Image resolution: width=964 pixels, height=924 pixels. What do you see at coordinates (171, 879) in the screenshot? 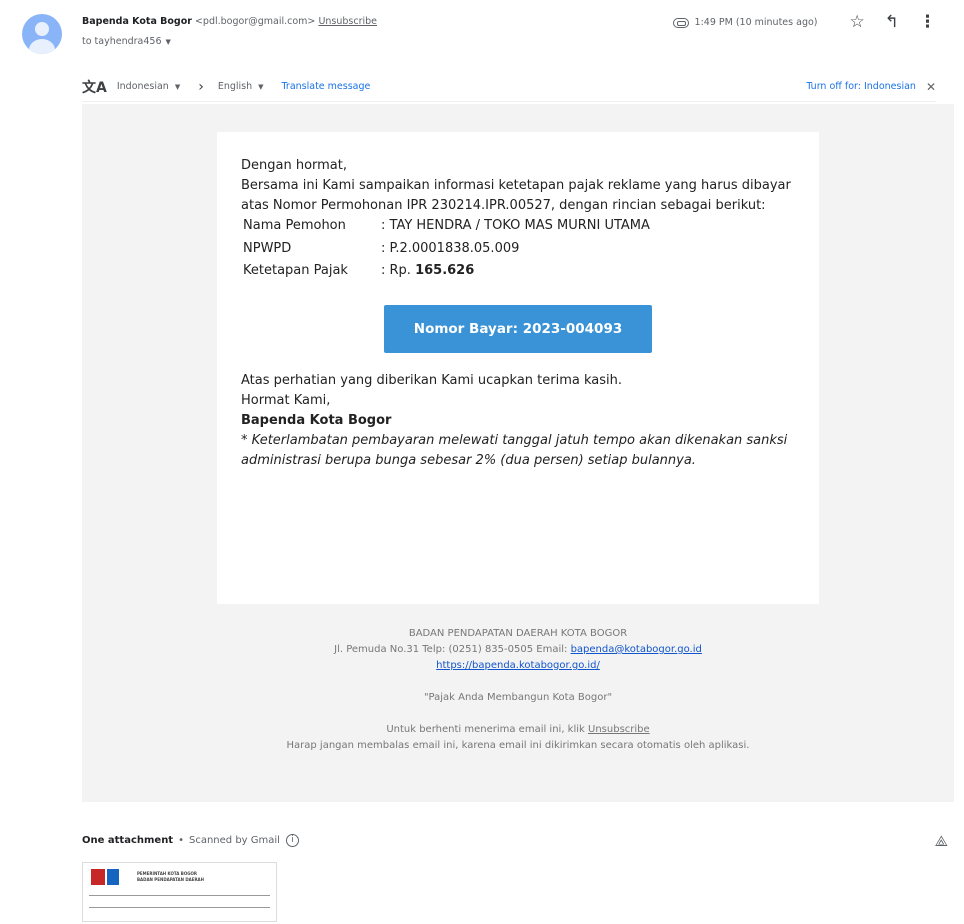
I see `thumb-line: BADAN PENDAPATAN DAERAH` at bounding box center [171, 879].